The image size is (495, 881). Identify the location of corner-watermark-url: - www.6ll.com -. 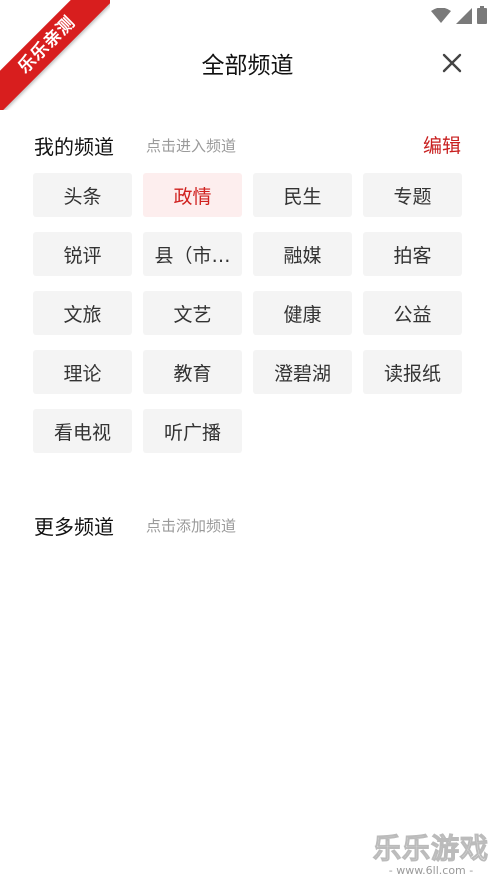
(431, 870).